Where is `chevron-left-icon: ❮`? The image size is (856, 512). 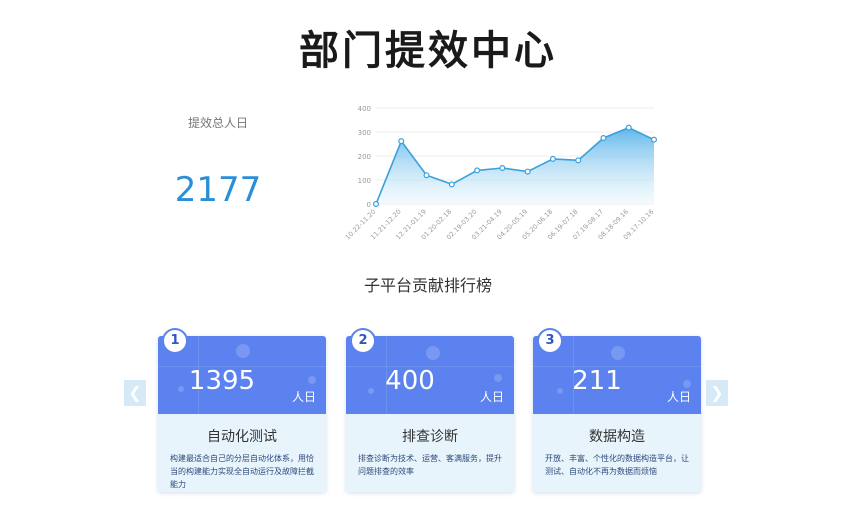
chevron-left-icon: ❮ is located at coordinates (135, 392).